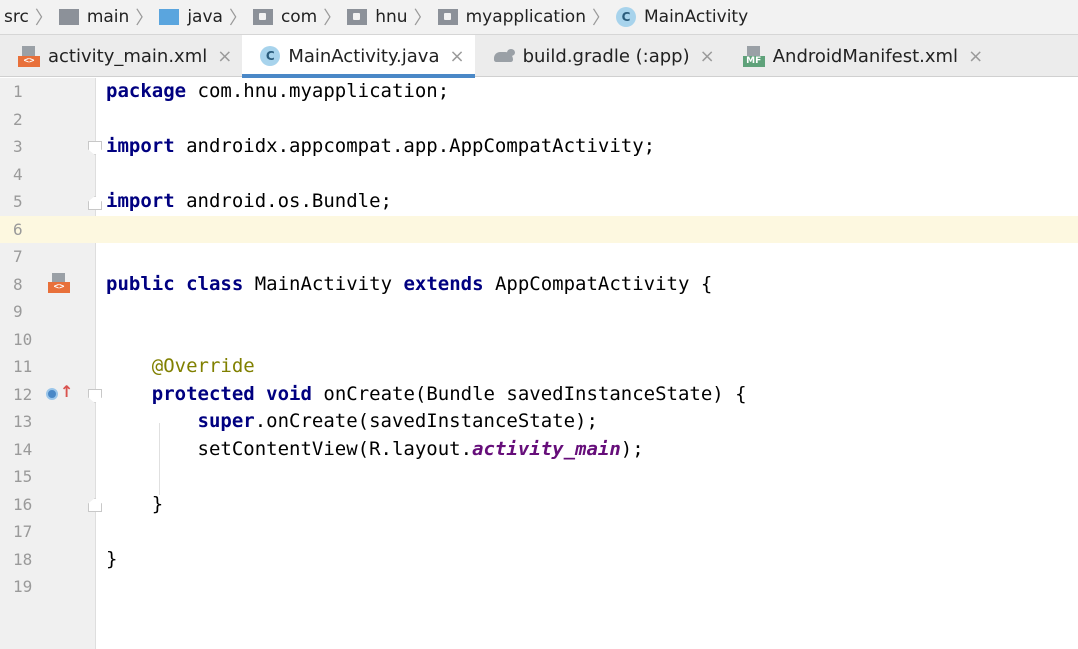 This screenshot has height=649, width=1078. Describe the element at coordinates (391, 17) in the screenshot. I see `breadcrumb-label: hnu` at that location.